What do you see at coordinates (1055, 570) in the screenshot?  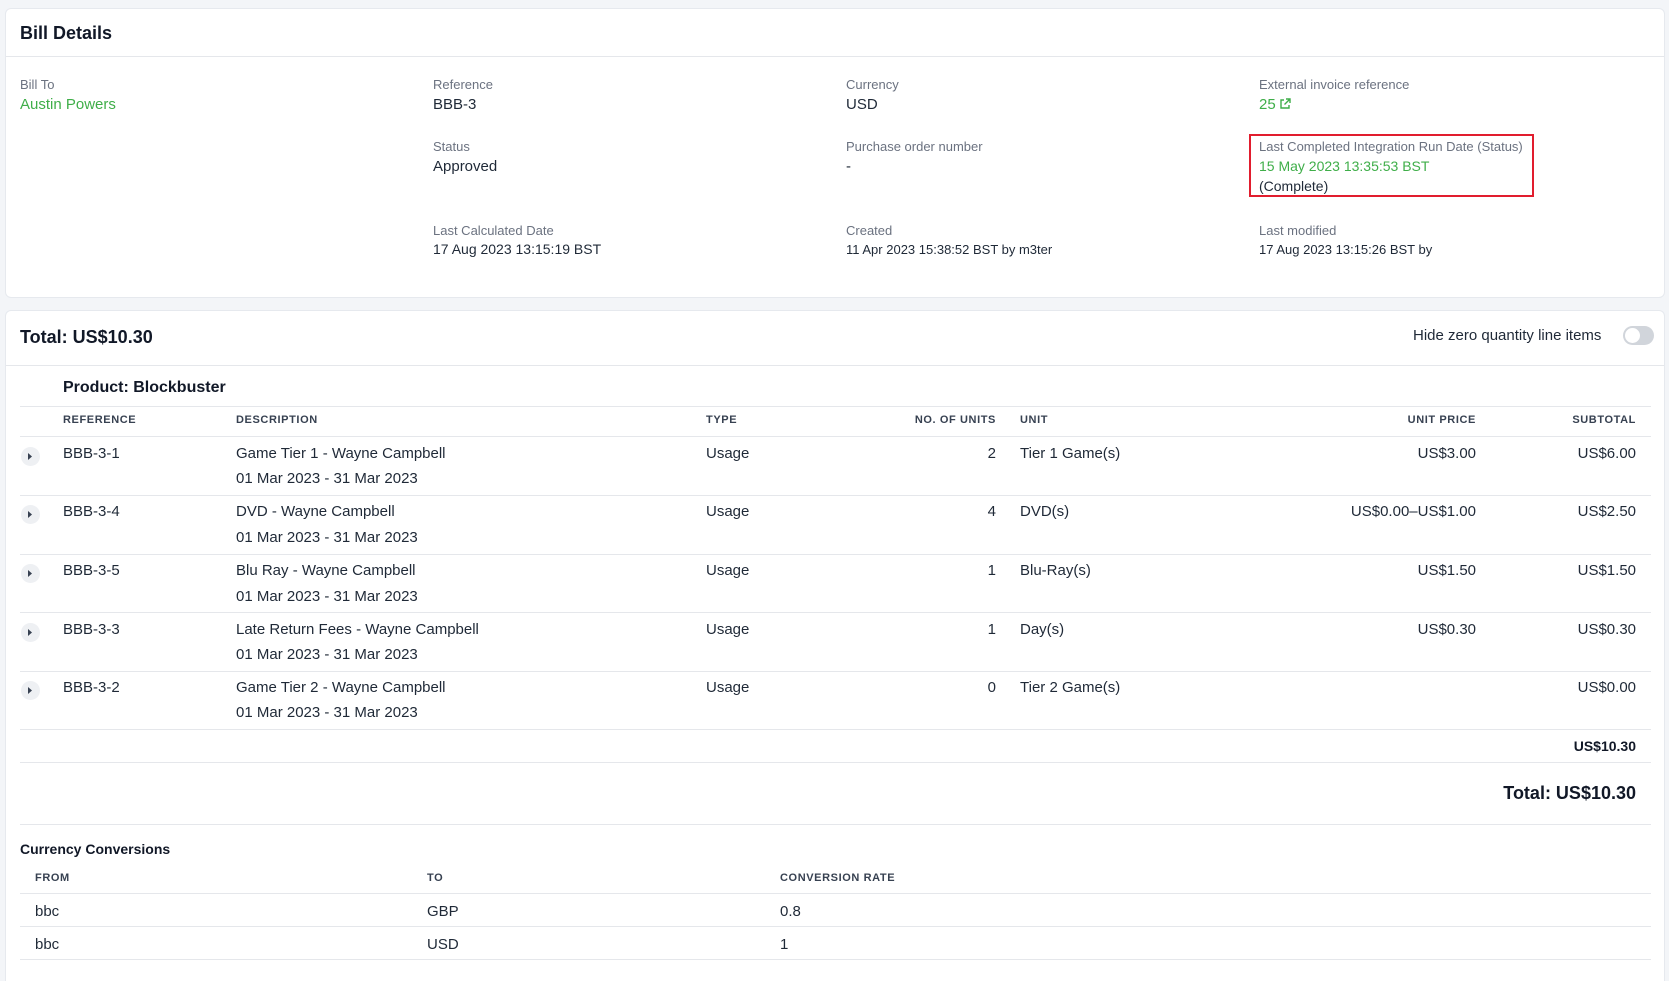 I see `row-unit: Blu-Ray(s)` at bounding box center [1055, 570].